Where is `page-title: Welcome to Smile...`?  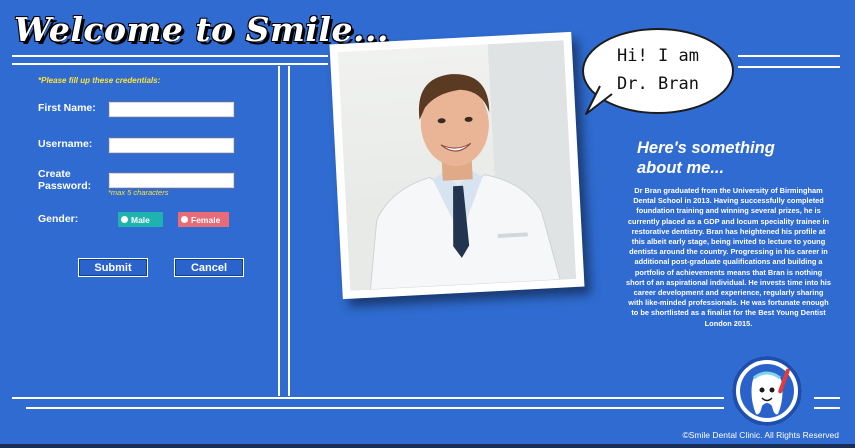
page-title: Welcome to Smile... is located at coordinates (201, 29).